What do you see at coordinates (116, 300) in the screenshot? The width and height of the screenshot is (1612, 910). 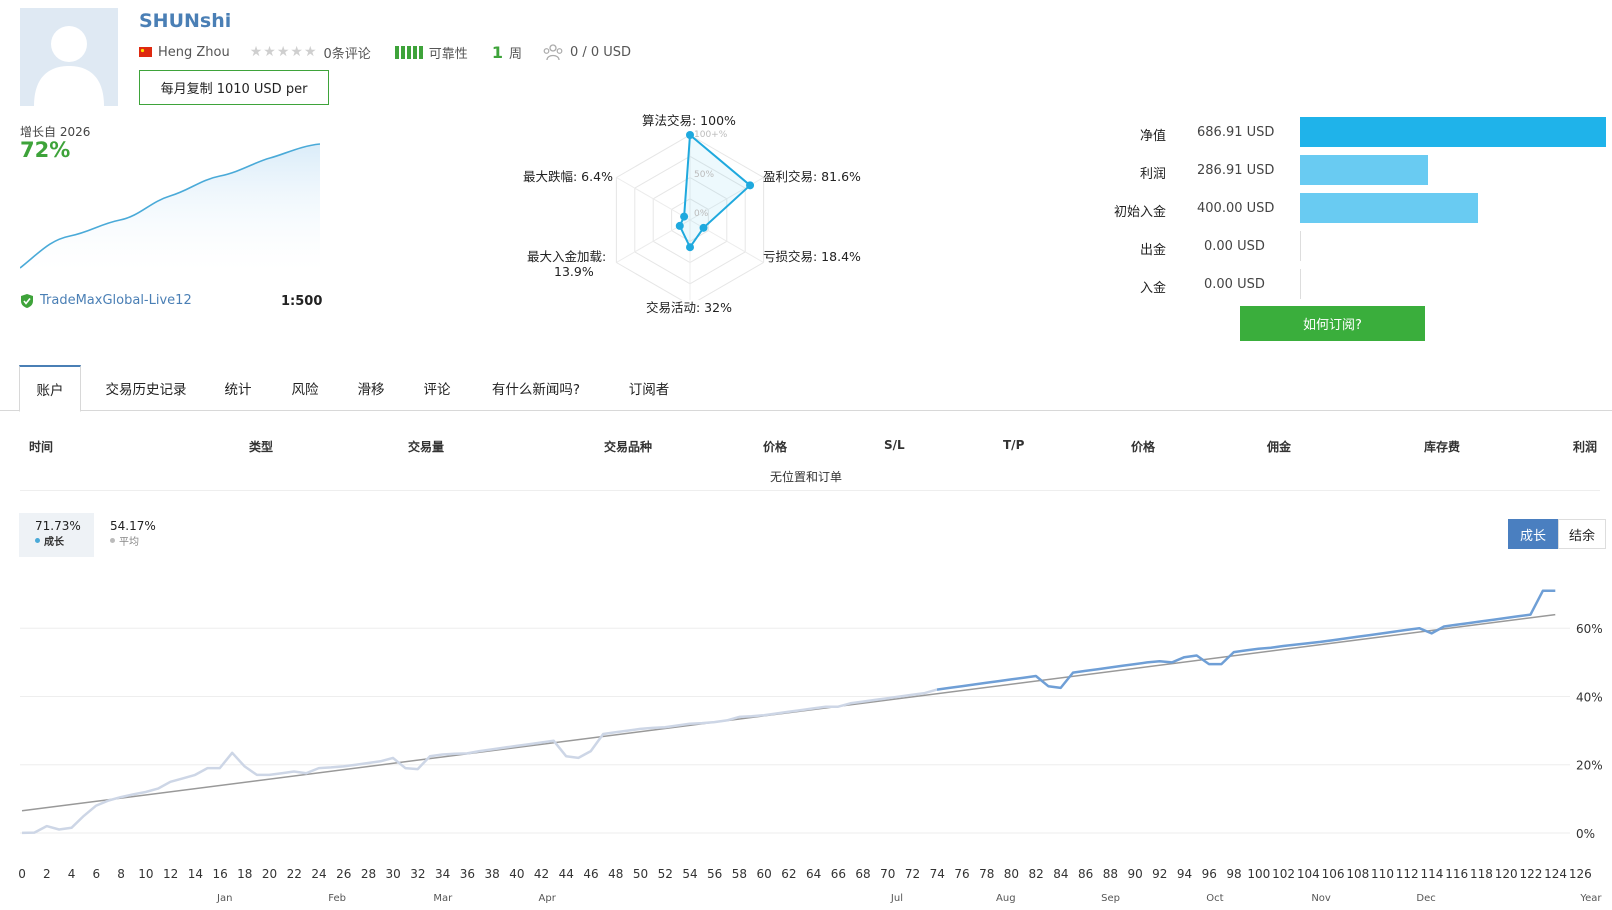 I see `server-name: TradeMaxGlobal-Live12` at bounding box center [116, 300].